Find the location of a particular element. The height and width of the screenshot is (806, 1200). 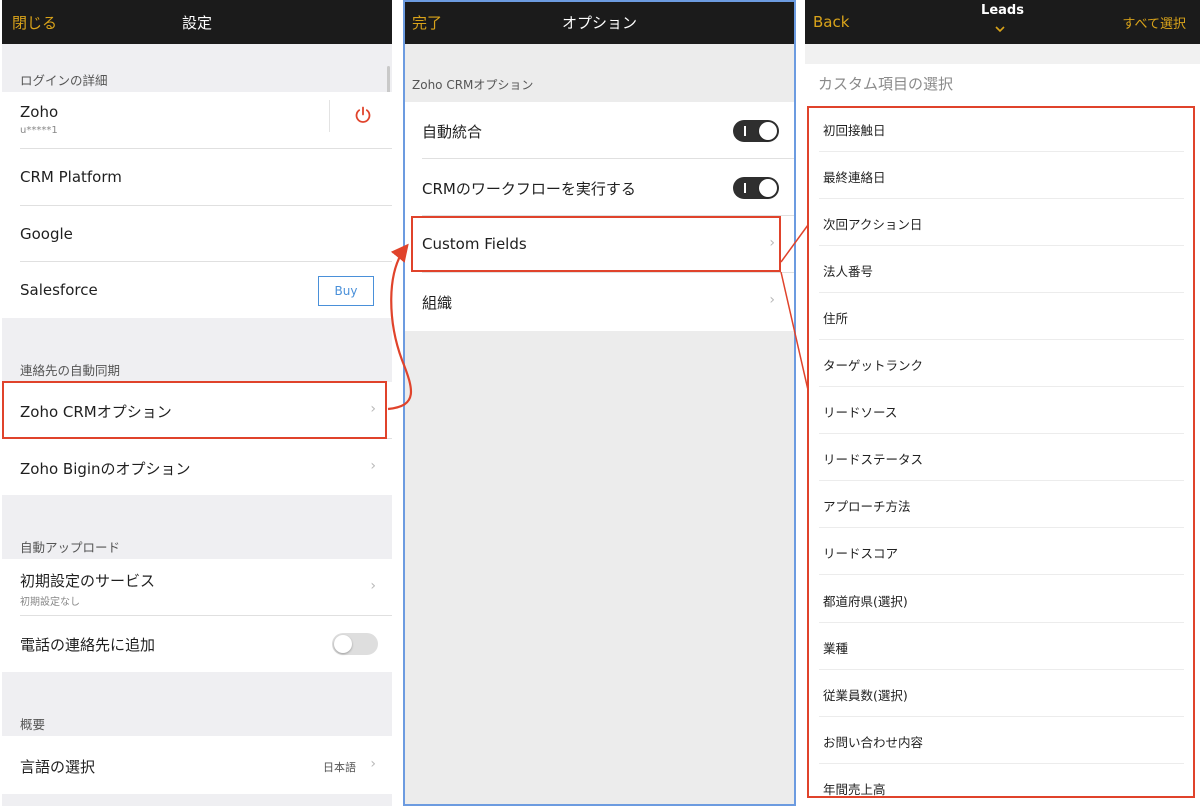

language-value: 日本語 is located at coordinates (339, 767).